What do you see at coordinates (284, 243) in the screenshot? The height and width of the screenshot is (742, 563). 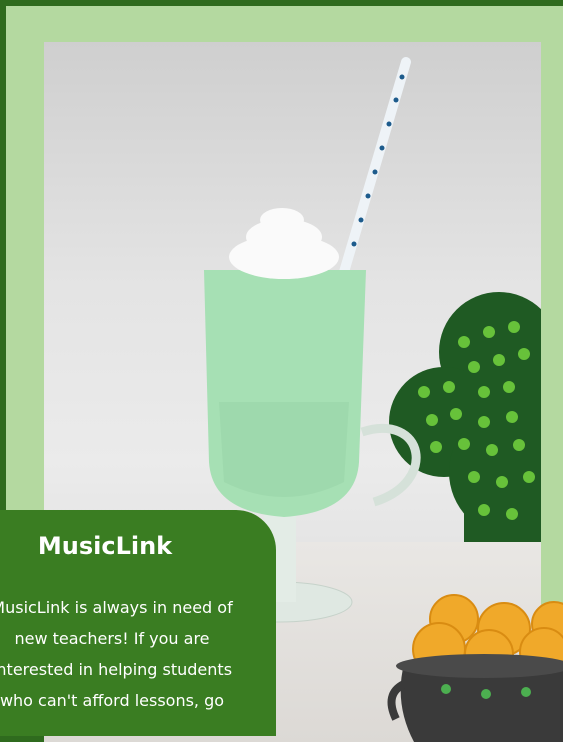 I see `whipped-cream` at bounding box center [284, 243].